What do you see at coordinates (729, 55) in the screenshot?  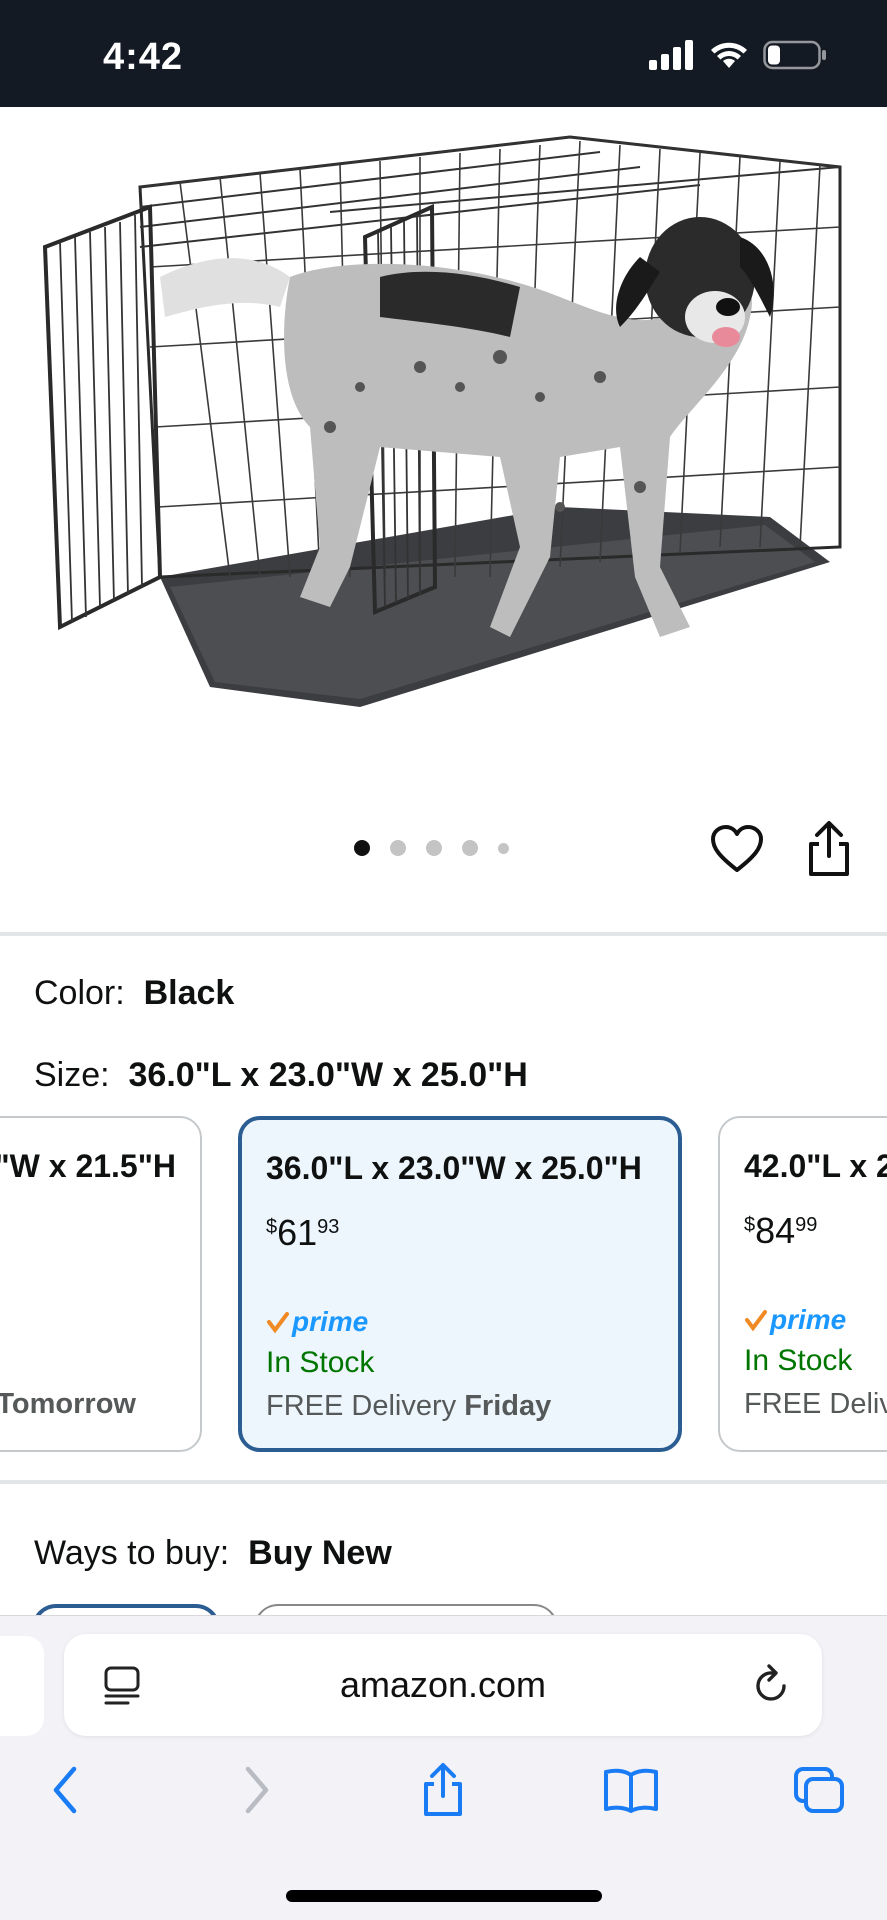 I see `wifi-icon` at bounding box center [729, 55].